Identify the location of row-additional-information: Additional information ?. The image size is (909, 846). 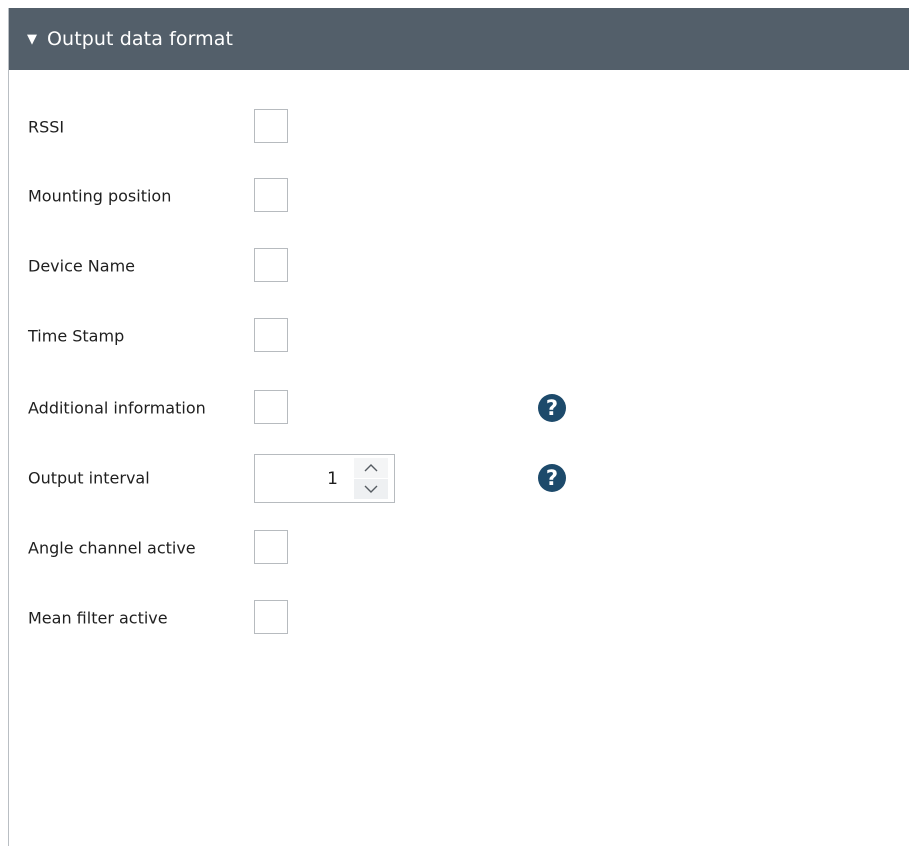
(449, 408).